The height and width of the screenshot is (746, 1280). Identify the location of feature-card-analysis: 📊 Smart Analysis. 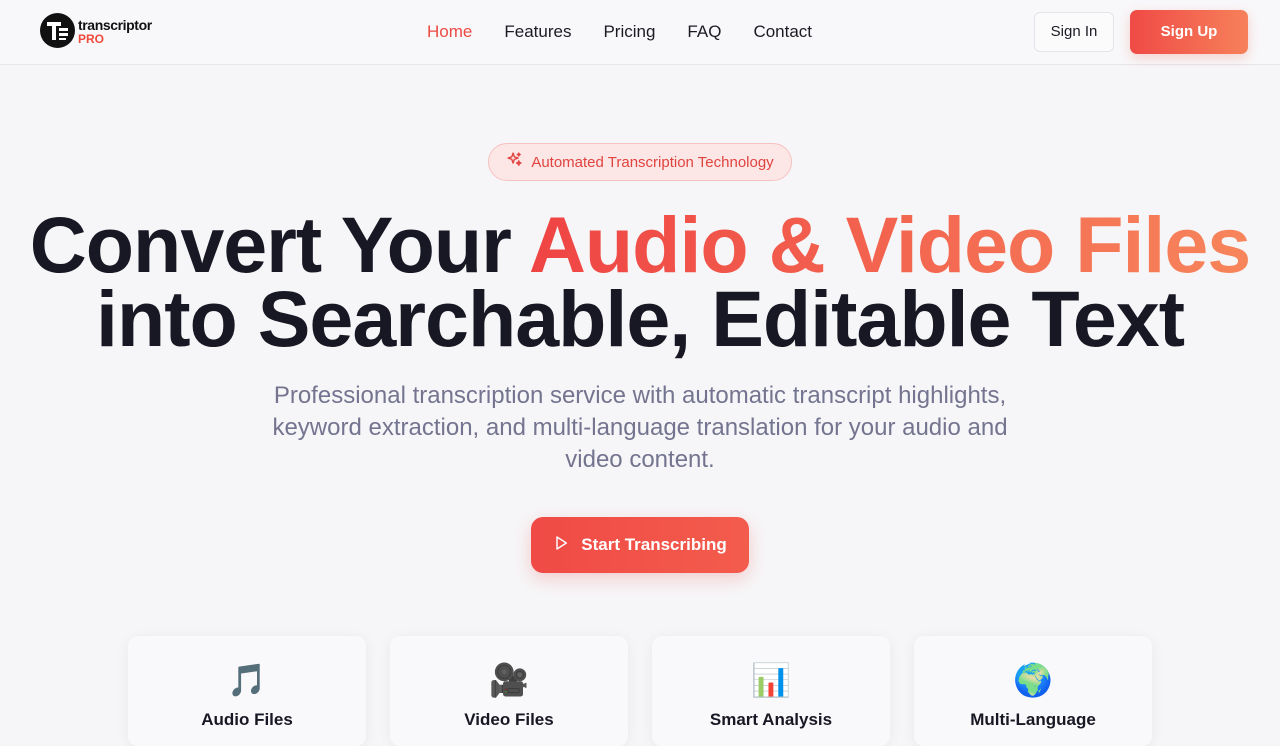
(771, 691).